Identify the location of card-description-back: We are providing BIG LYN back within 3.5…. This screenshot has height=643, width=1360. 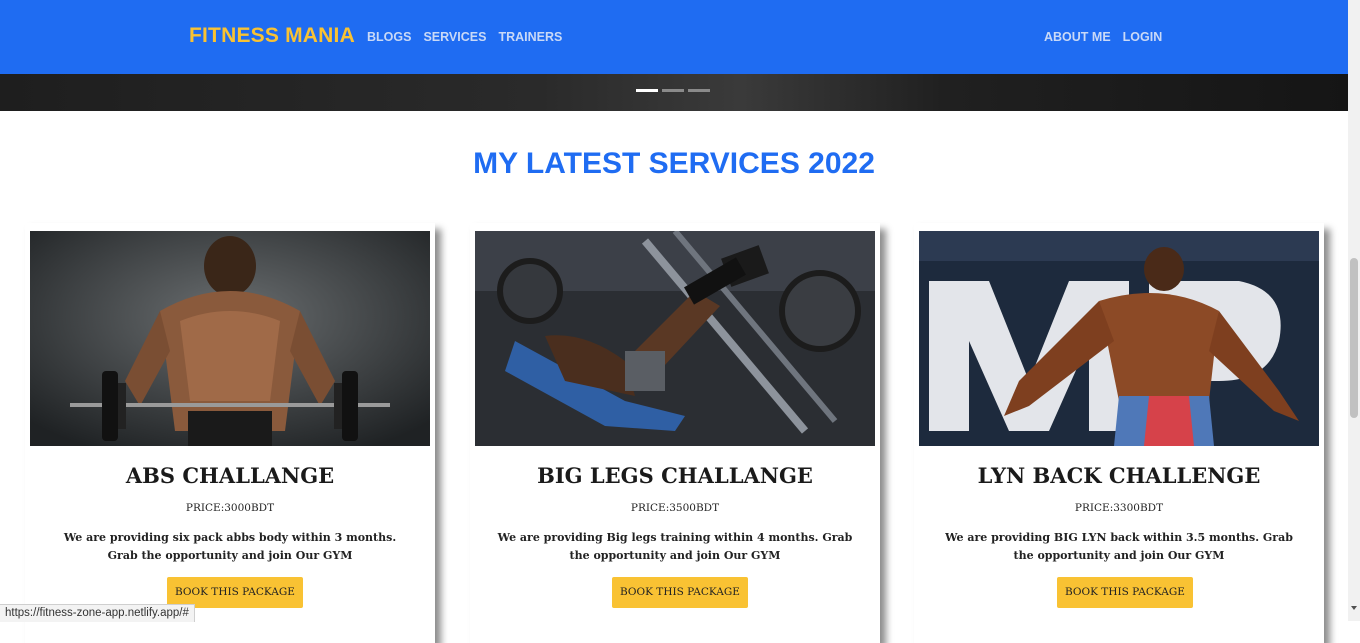
(1119, 546).